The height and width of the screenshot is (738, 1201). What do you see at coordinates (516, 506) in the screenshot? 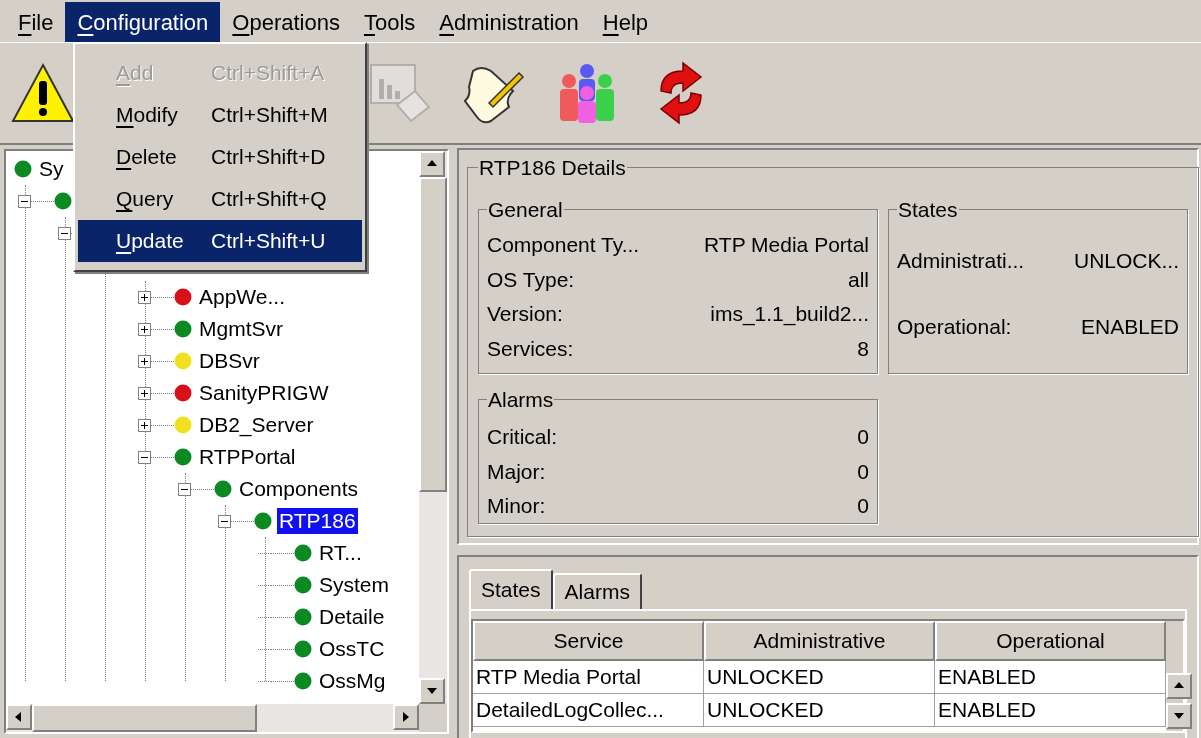
I see `field-label: Minor:` at bounding box center [516, 506].